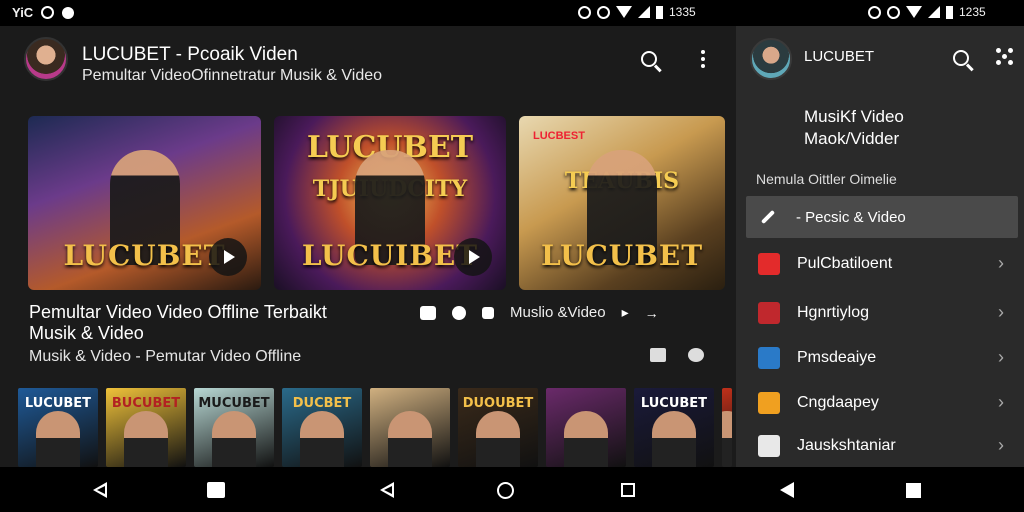 This screenshot has width=1024, height=512. I want to click on card-tag: LUCBEST, so click(559, 136).